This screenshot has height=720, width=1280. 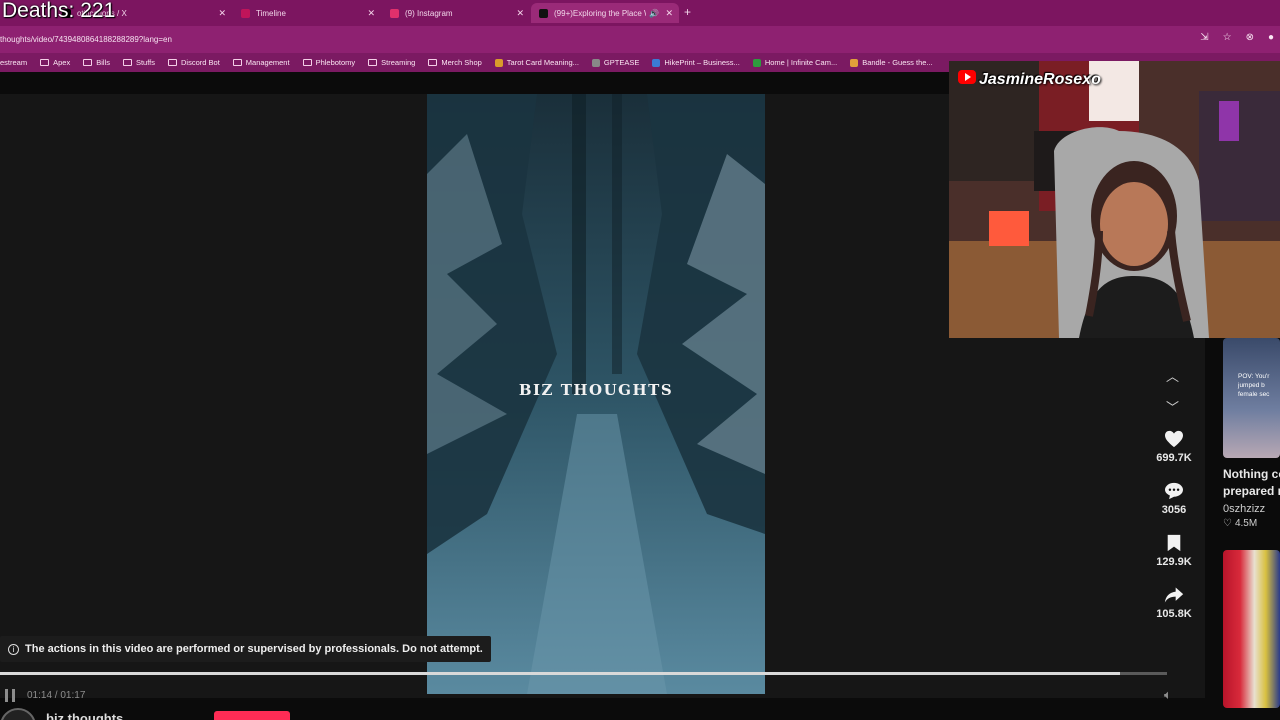 I want to click on recommended-title: Nothing co prepared n, so click(x=1251, y=483).